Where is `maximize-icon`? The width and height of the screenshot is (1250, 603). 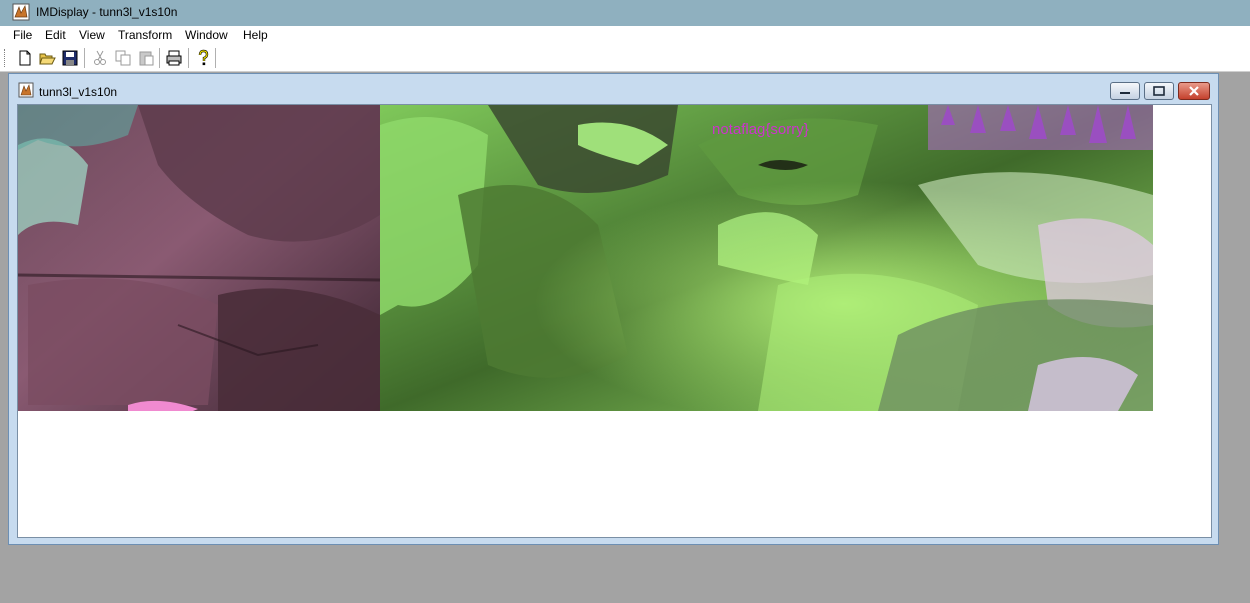
maximize-icon is located at coordinates (1159, 91).